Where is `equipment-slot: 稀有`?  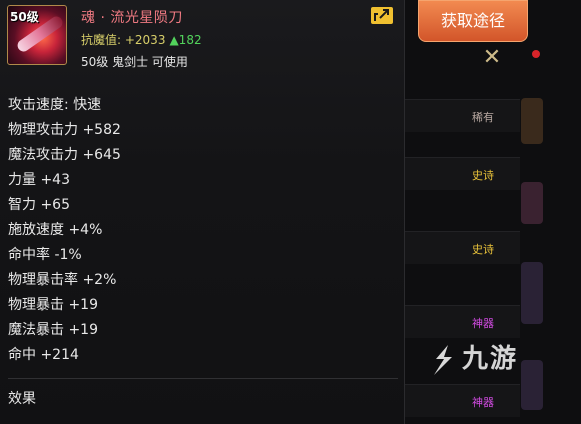
equipment-slot: 稀有 is located at coordinates (462, 115).